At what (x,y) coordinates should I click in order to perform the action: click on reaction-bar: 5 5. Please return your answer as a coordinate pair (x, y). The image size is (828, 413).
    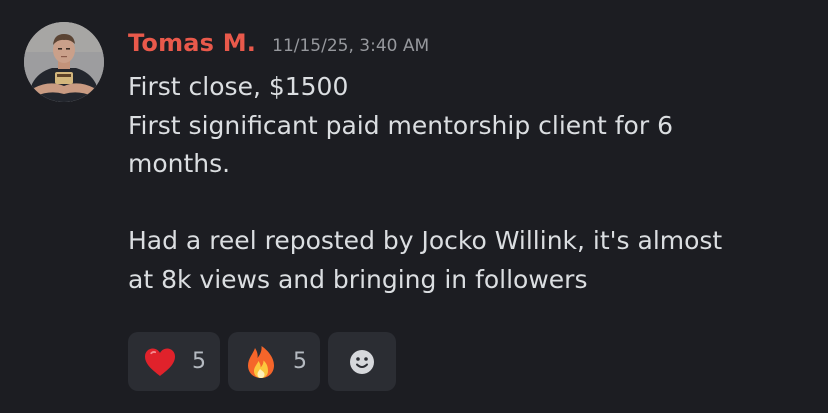
    Looking at the image, I should click on (266, 361).